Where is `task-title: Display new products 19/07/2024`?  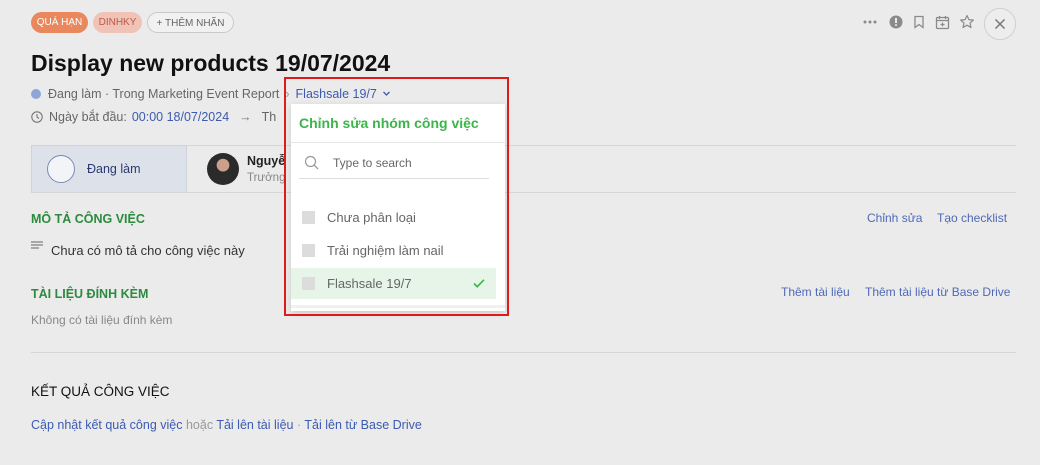
task-title: Display new products 19/07/2024 is located at coordinates (211, 63).